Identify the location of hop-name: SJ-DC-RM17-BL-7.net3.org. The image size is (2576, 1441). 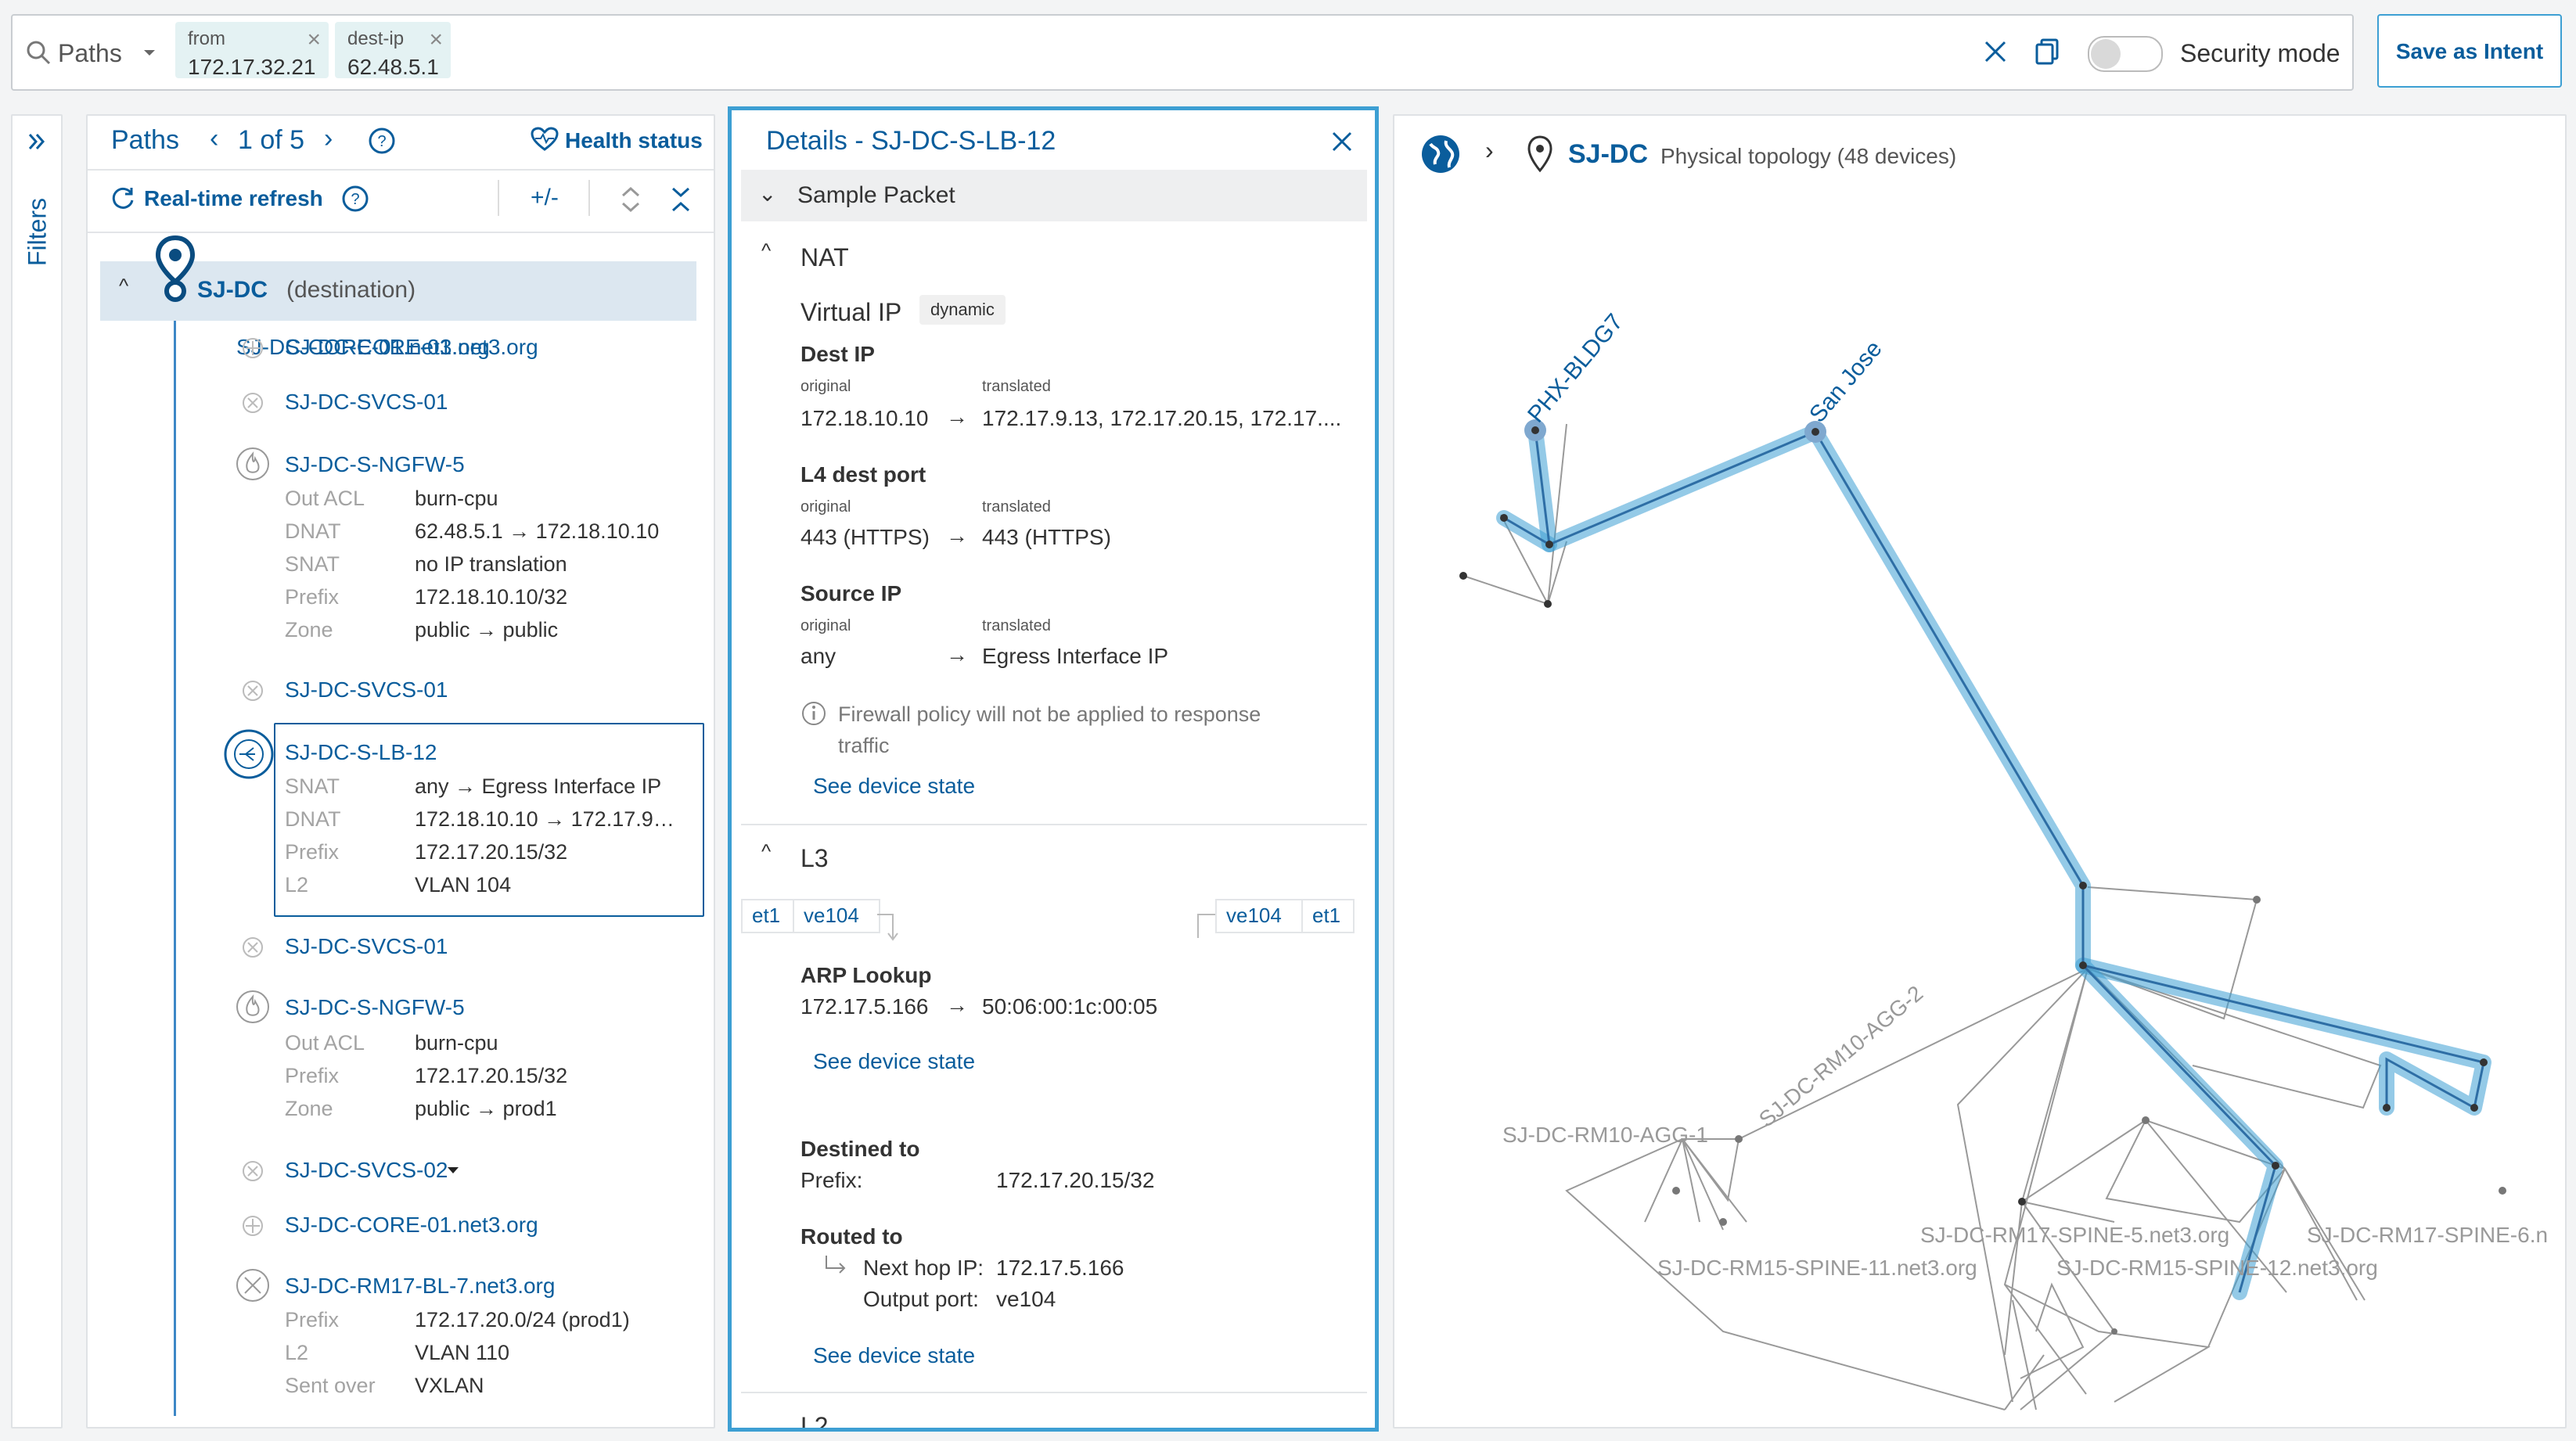
(420, 1286).